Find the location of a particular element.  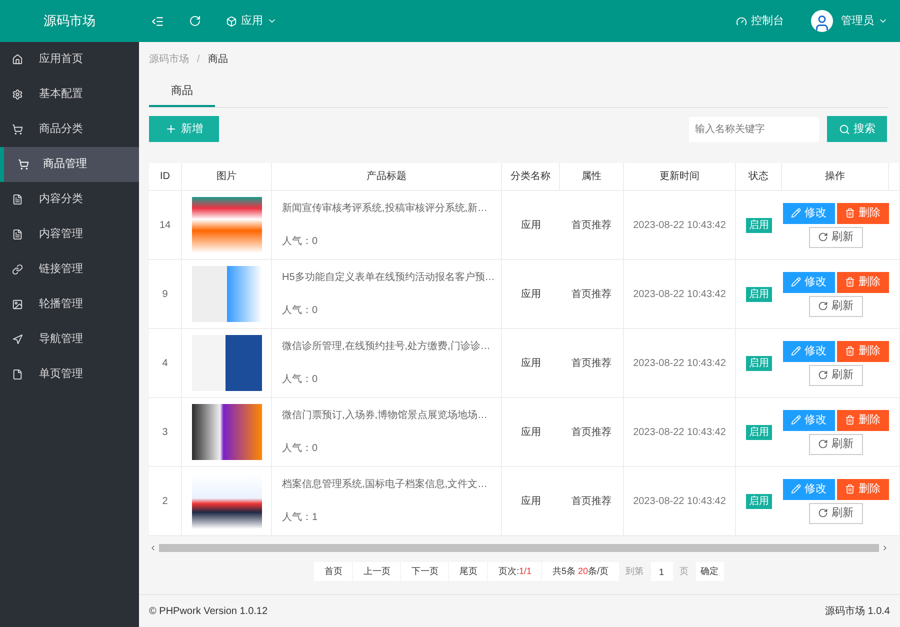

horizontal-scrollbar is located at coordinates (519, 548).